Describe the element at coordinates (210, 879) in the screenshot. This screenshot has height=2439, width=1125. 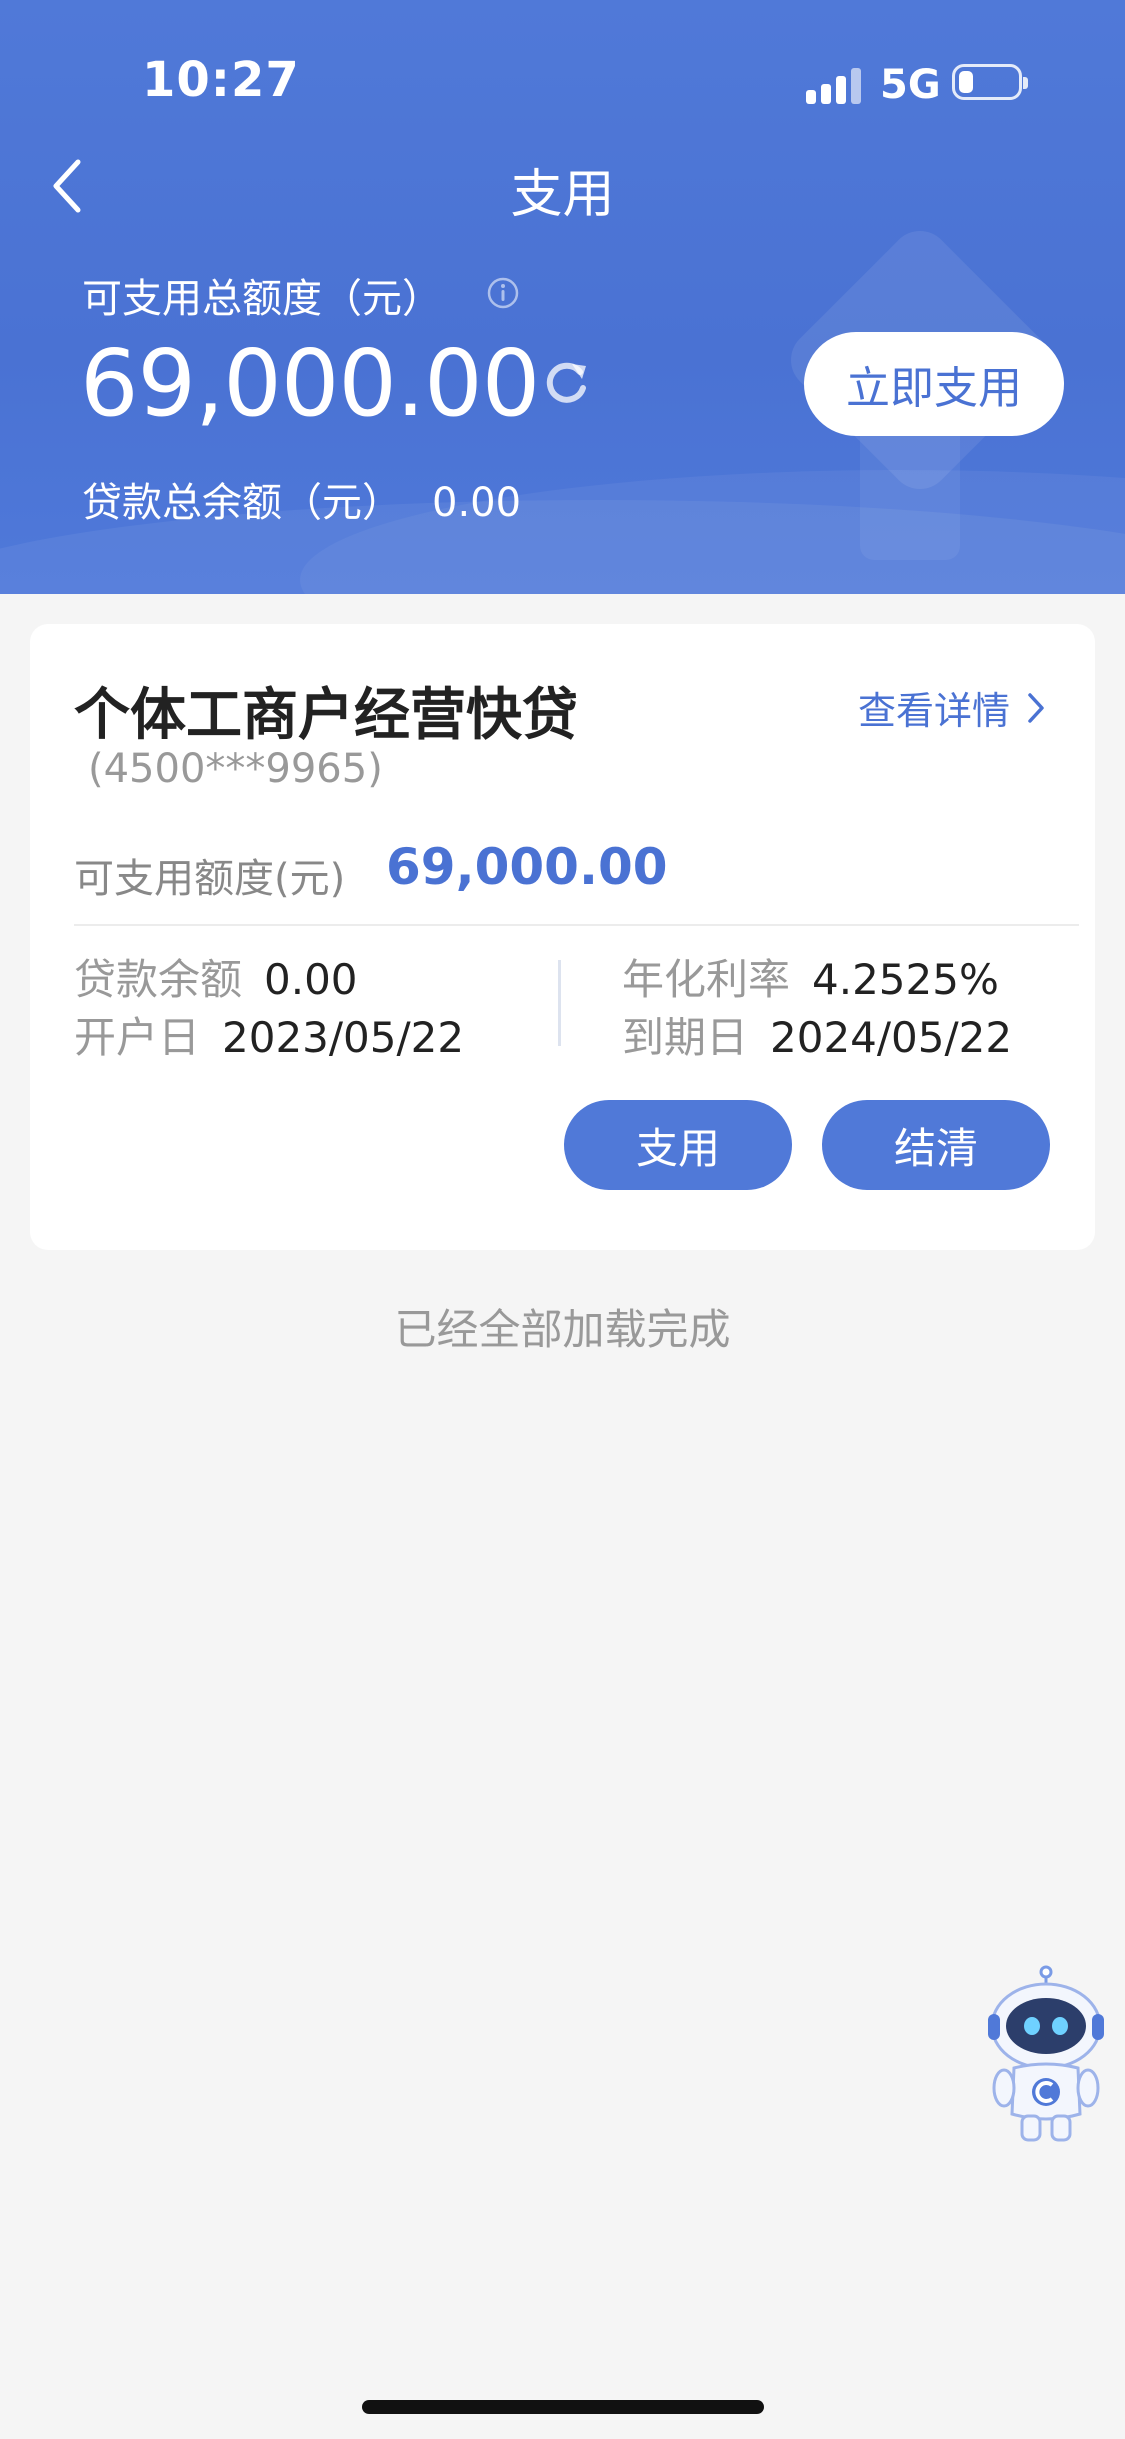
I see `available-limit-label: 可支用额度(元)` at that location.